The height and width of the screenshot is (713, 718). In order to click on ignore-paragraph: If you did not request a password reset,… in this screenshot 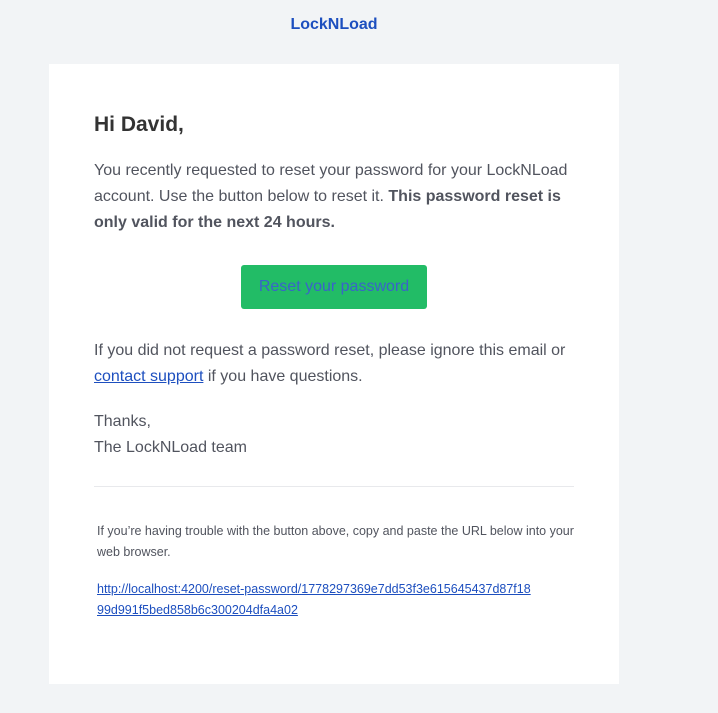, I will do `click(339, 364)`.